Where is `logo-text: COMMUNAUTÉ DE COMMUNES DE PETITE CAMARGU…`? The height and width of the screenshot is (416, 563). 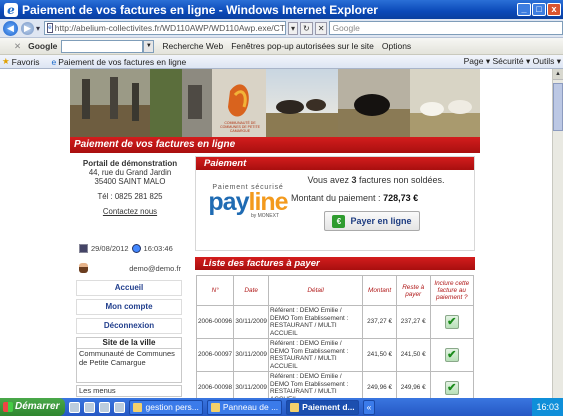 logo-text: COMMUNAUTÉ DE COMMUNES DE PETITE CAMARGU… is located at coordinates (240, 127).